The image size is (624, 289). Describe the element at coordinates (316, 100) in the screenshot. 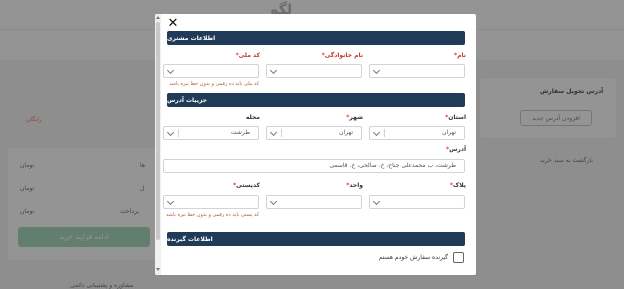

I see `address-section-header: جزییات آدرس` at that location.